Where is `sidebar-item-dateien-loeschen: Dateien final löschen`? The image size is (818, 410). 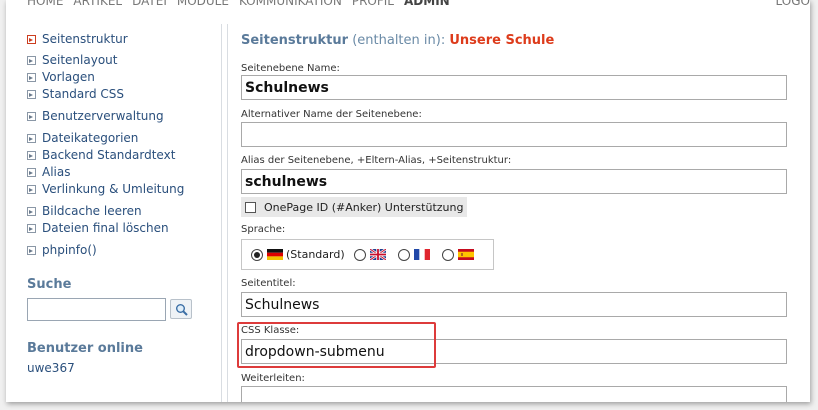
sidebar-item-dateien-loeschen: Dateien final löschen is located at coordinates (98, 228).